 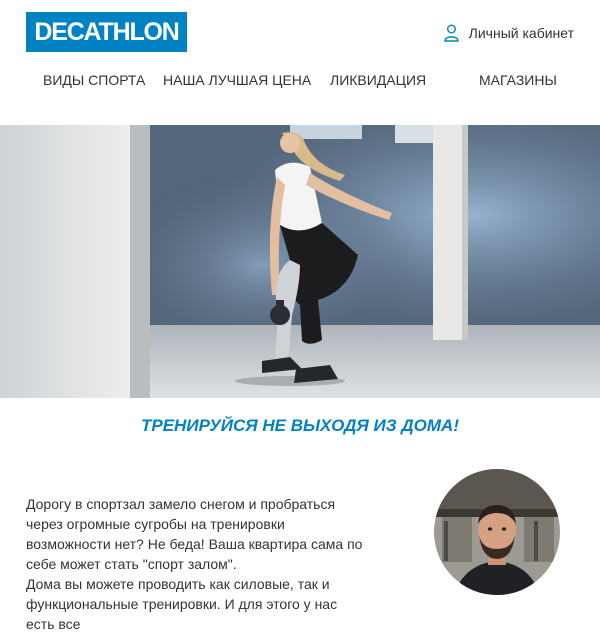 What do you see at coordinates (521, 33) in the screenshot?
I see `account-label: Личный кабинет` at bounding box center [521, 33].